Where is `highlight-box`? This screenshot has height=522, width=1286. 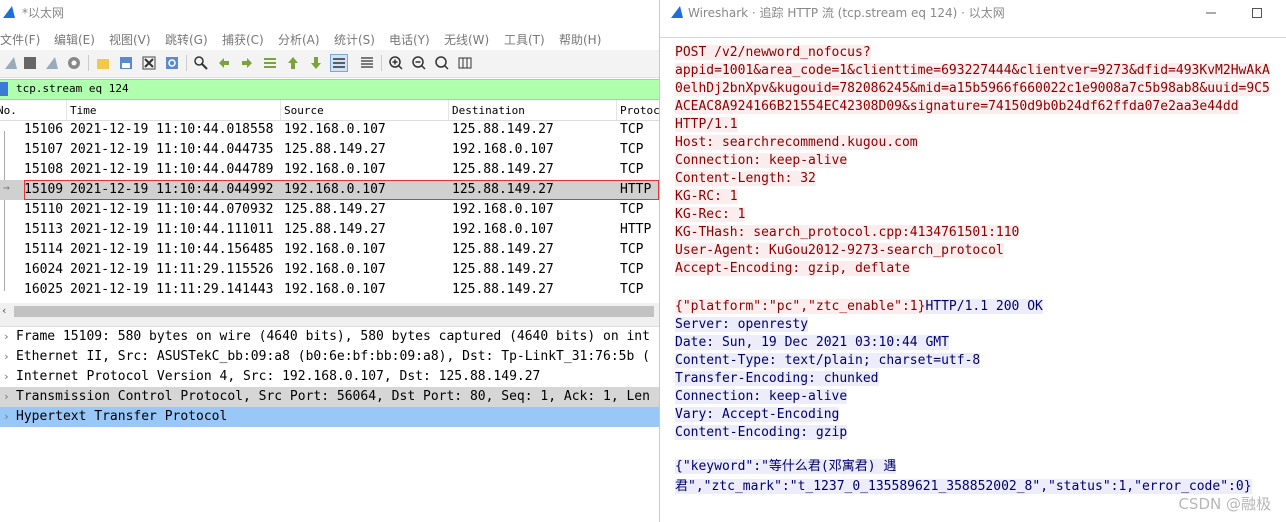 highlight-box is located at coordinates (341, 190).